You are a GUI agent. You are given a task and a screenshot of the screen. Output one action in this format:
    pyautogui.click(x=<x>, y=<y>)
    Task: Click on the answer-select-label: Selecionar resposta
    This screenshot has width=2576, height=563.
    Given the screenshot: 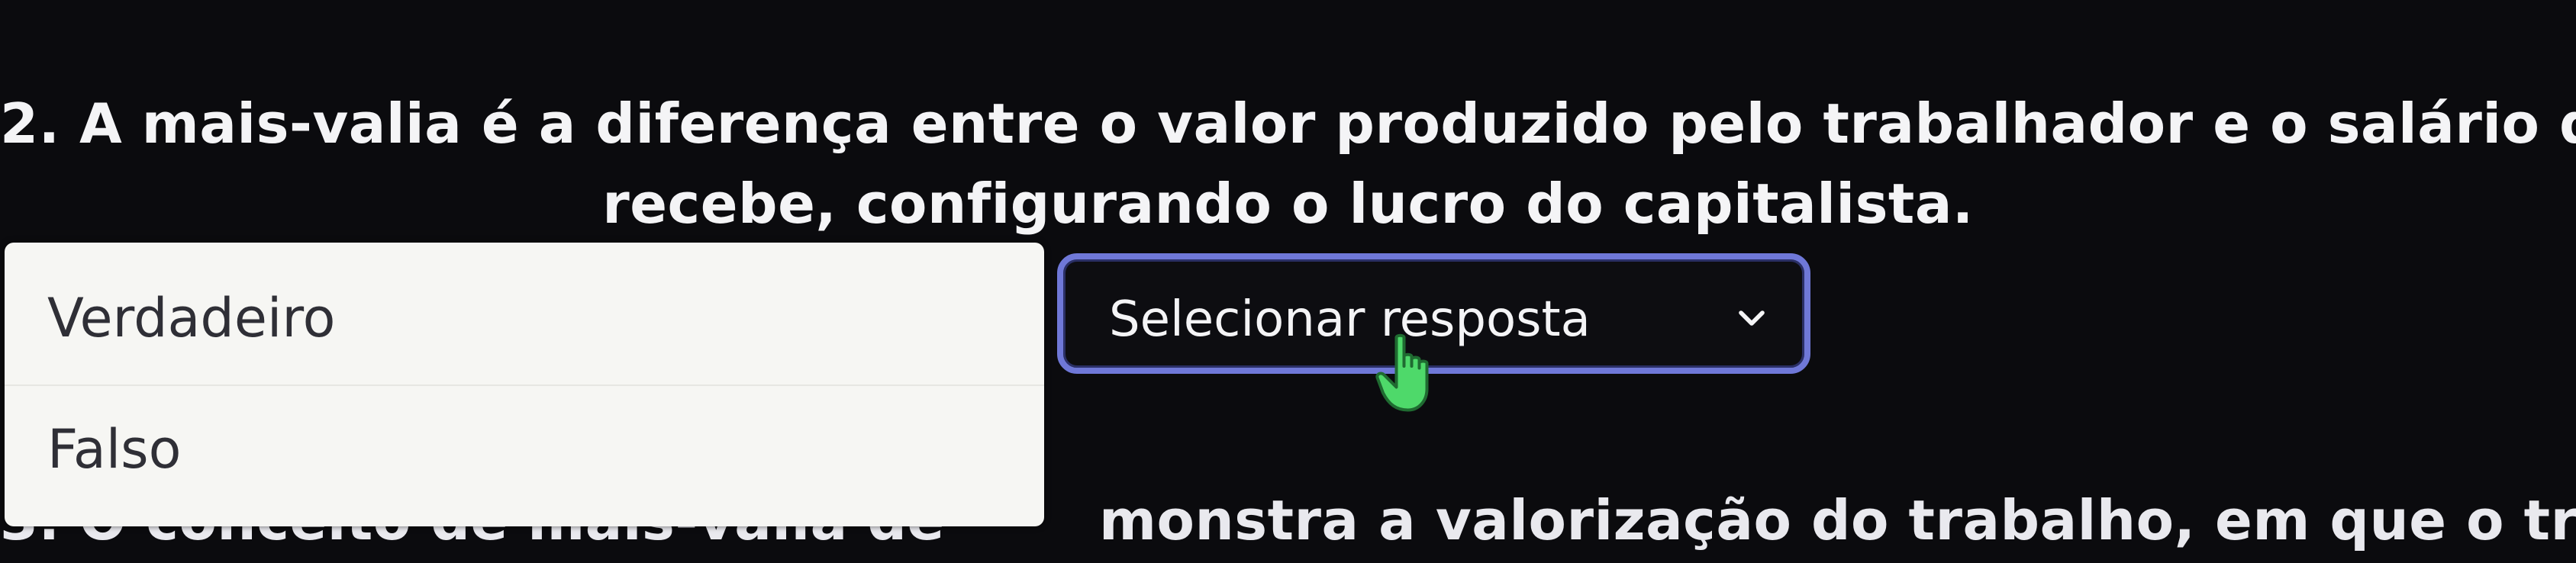 What is the action you would take?
    pyautogui.click(x=1350, y=319)
    